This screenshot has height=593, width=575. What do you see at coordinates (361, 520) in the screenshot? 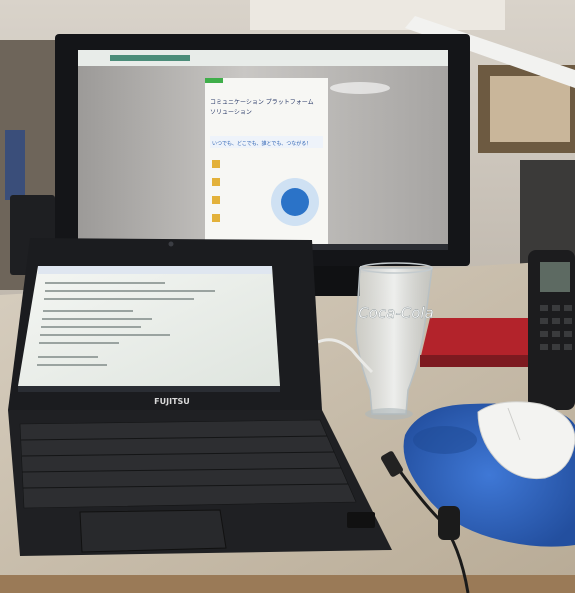
I see `fingerprint-reader` at bounding box center [361, 520].